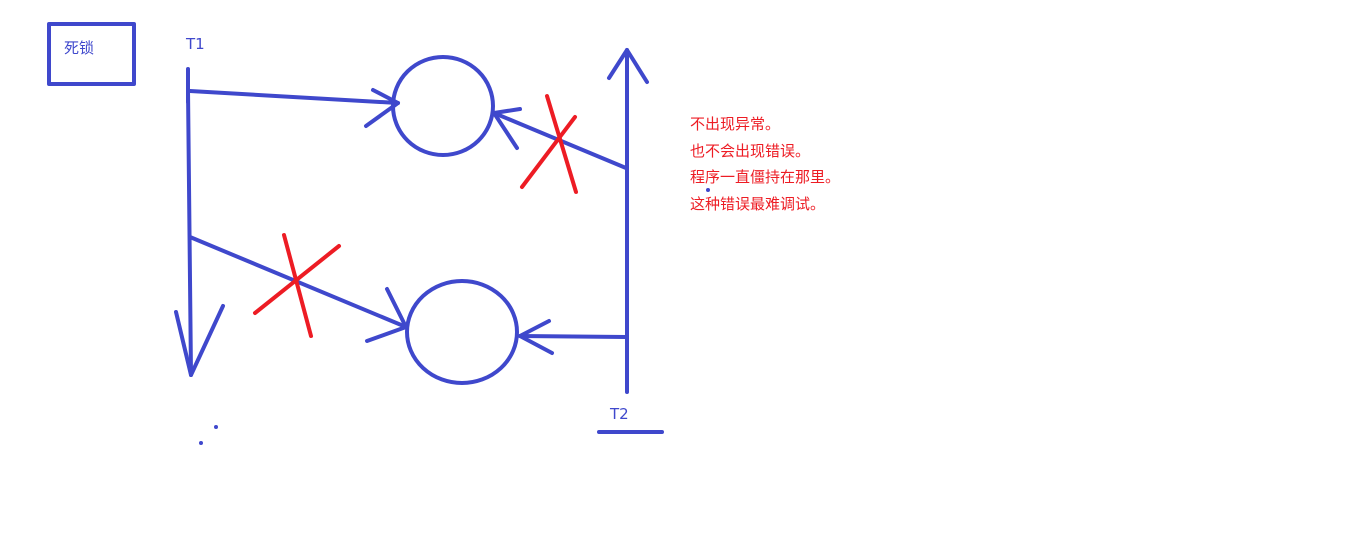 The height and width of the screenshot is (549, 1359). Describe the element at coordinates (765, 164) in the screenshot. I see `deadlock-notes: 不出现异常。 也不会出现错误。 程序一直僵持在那里。 这种错误最难调试。` at that location.